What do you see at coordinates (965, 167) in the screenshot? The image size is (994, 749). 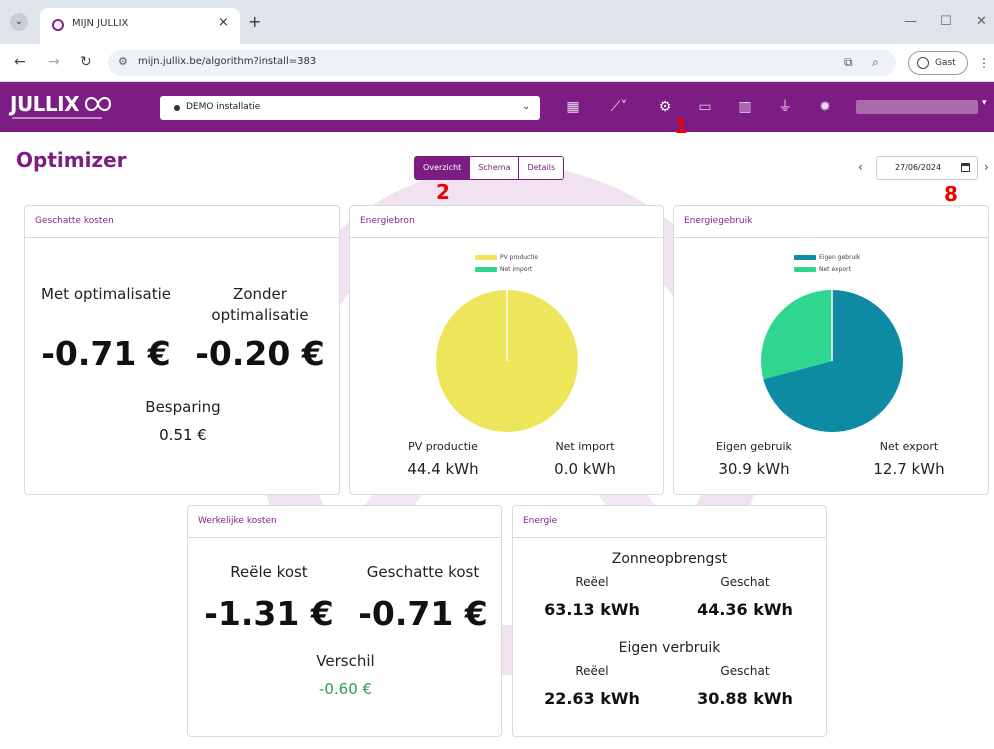 I see `calendar-icon` at bounding box center [965, 167].